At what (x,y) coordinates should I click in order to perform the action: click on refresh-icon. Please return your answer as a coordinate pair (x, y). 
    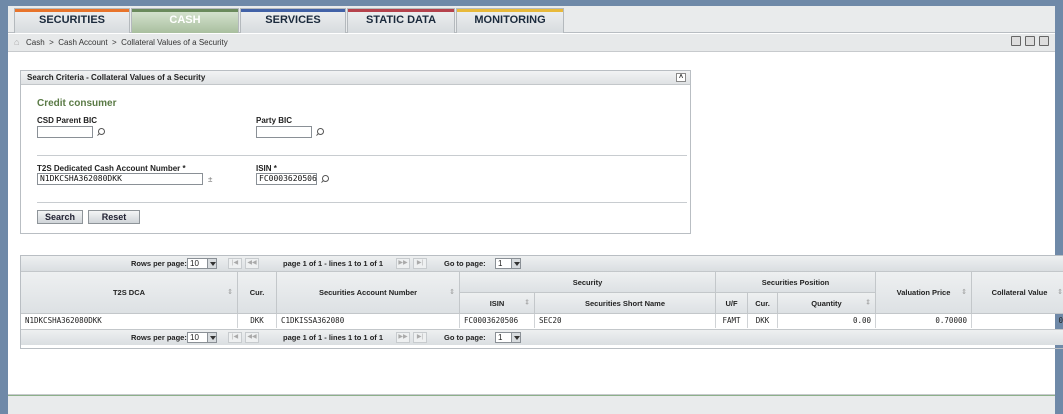
    Looking at the image, I should click on (1044, 41).